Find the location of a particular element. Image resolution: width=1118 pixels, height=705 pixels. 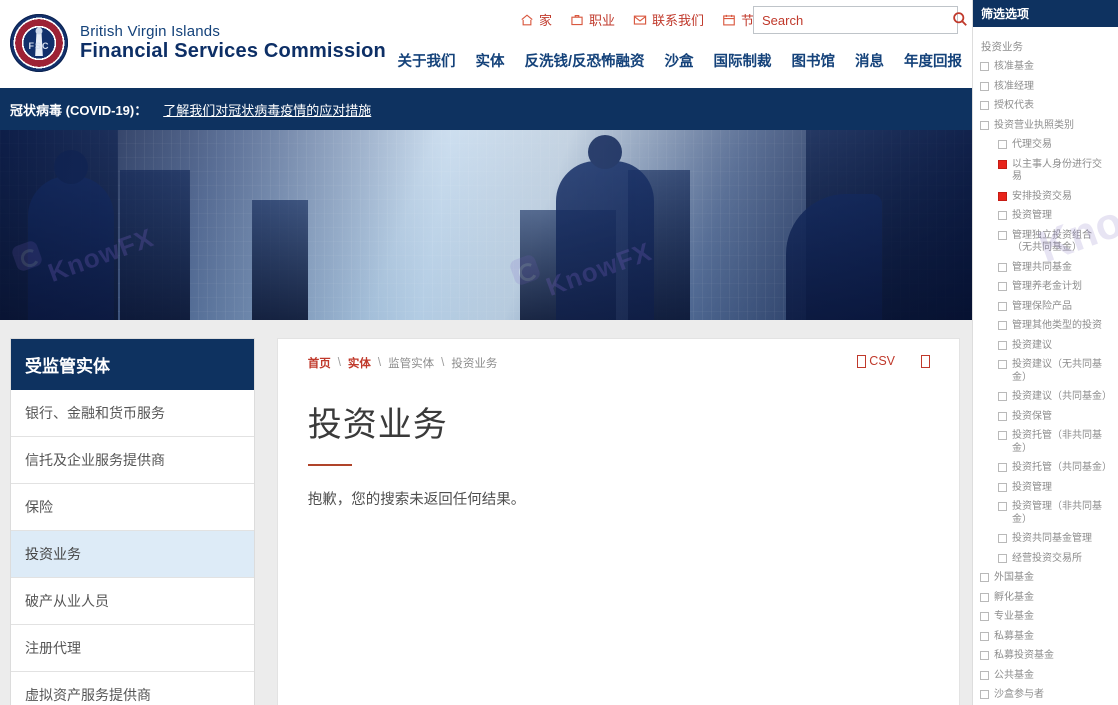

filter-option-14: 投资建议（无共同基金） is located at coordinates (1045, 371).